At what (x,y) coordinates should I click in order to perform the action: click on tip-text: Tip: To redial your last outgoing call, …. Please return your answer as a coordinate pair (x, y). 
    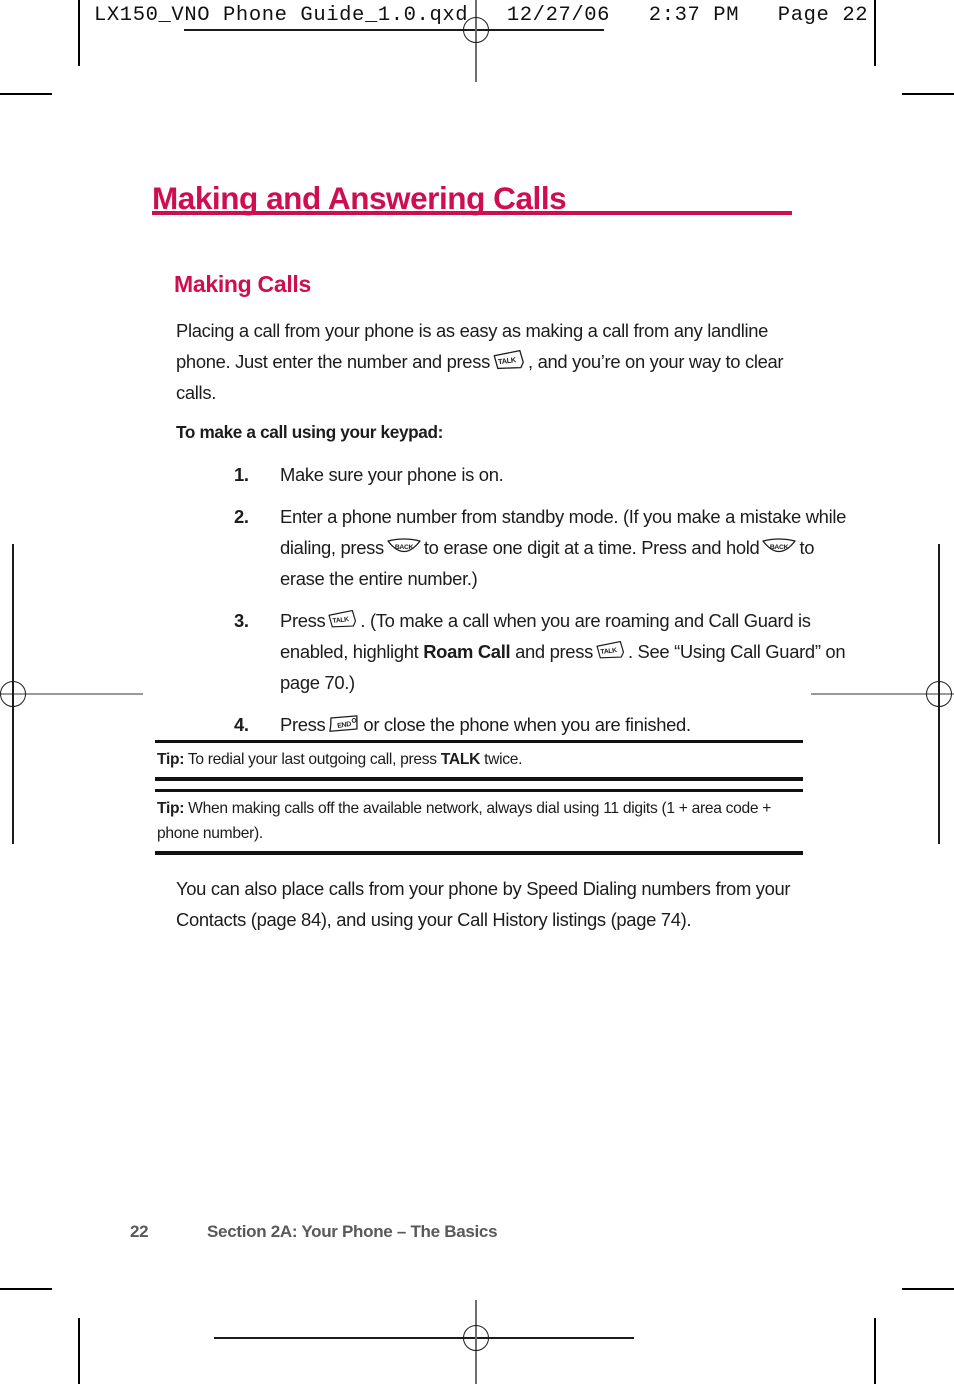
    Looking at the image, I should click on (479, 760).